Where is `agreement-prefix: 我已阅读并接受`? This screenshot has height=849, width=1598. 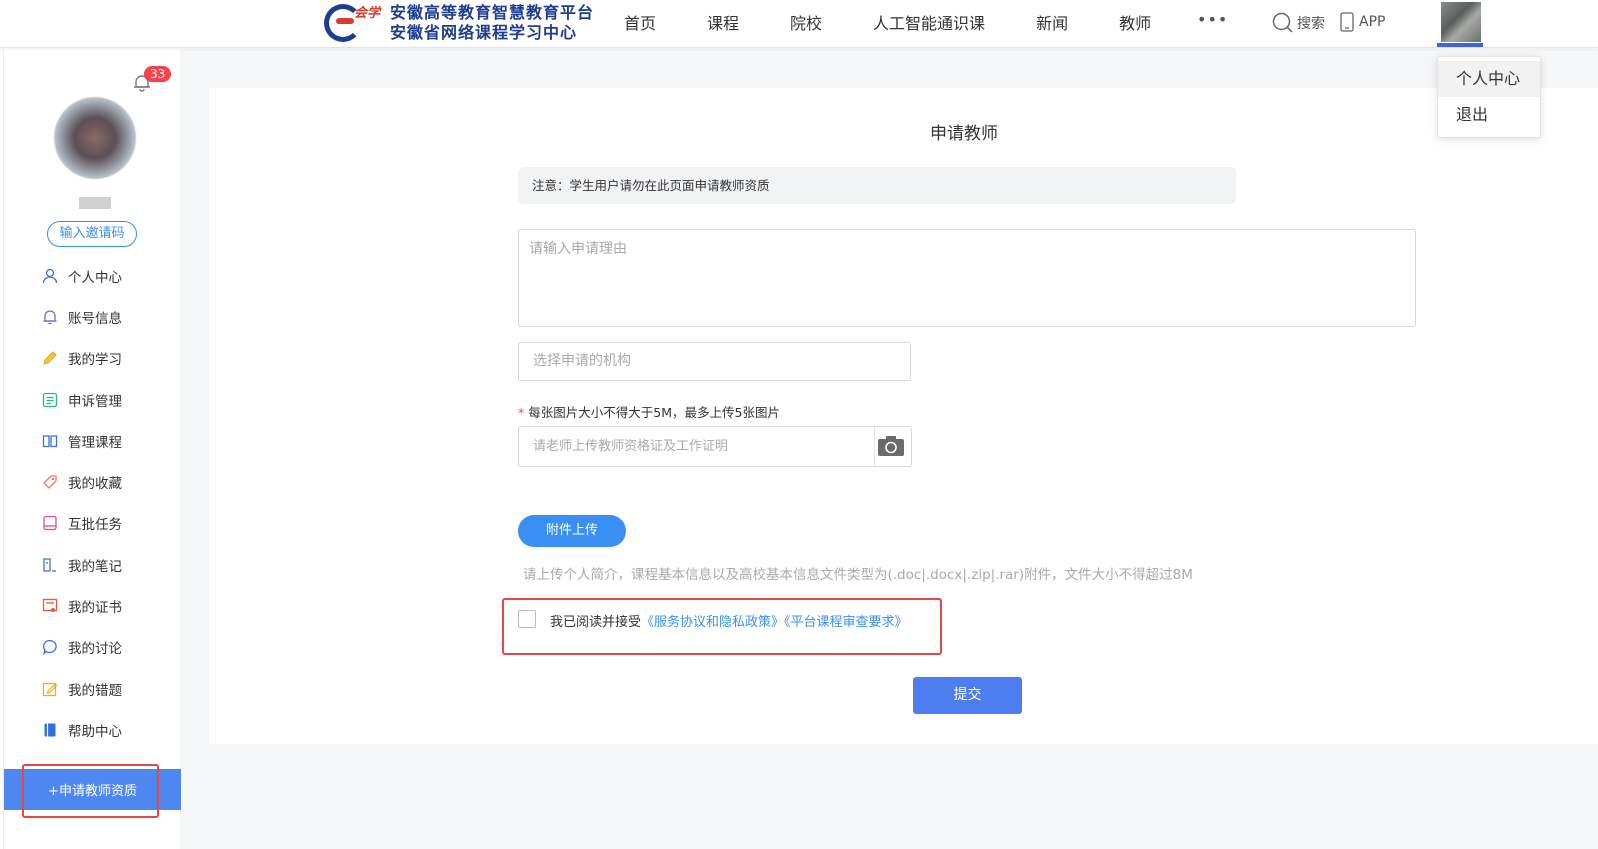 agreement-prefix: 我已阅读并接受 is located at coordinates (596, 622).